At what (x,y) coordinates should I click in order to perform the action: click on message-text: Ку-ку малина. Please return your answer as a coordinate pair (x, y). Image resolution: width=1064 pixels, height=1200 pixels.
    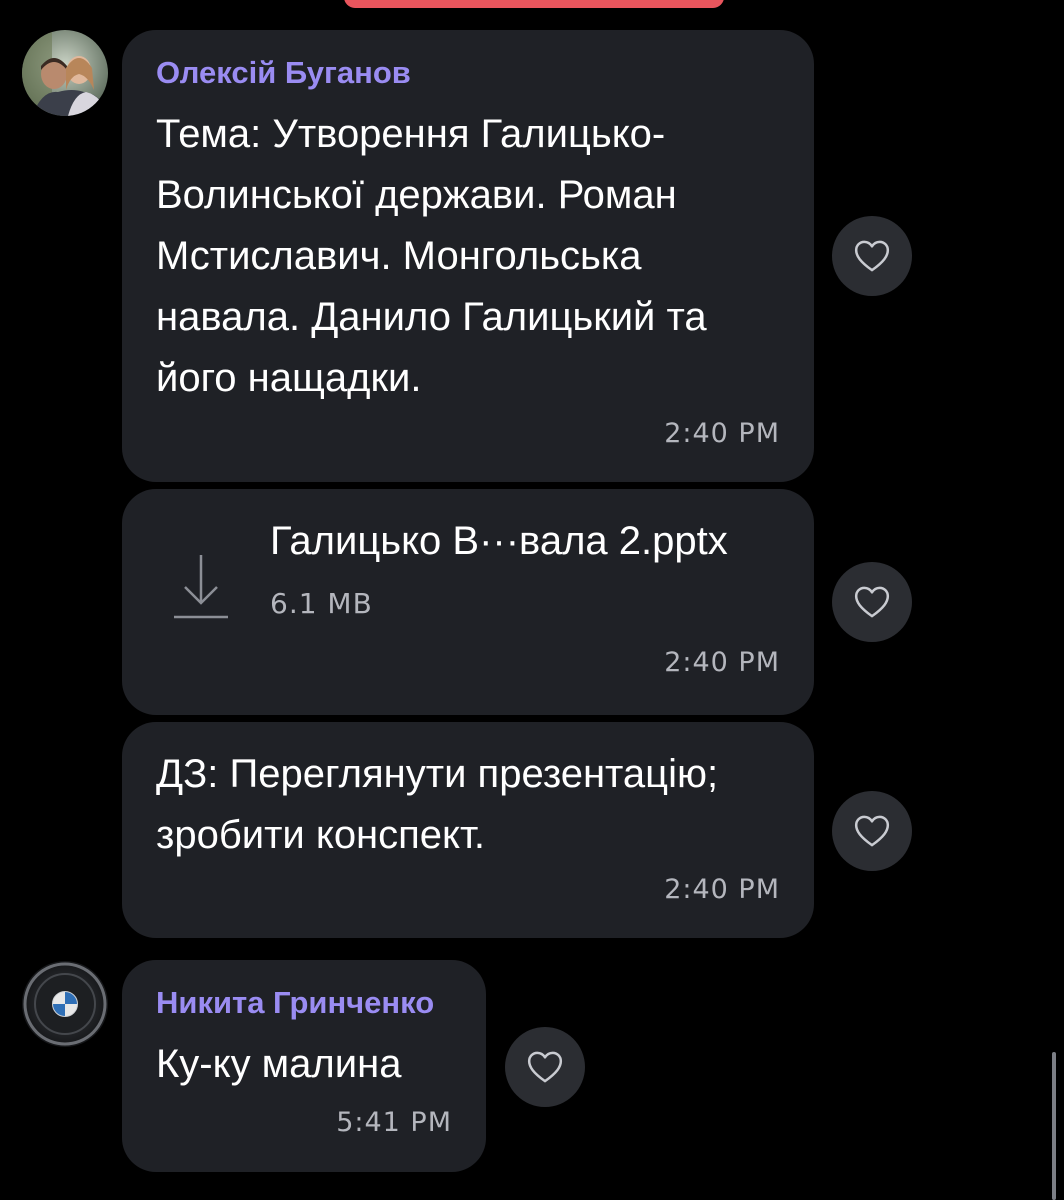
    Looking at the image, I should click on (279, 1064).